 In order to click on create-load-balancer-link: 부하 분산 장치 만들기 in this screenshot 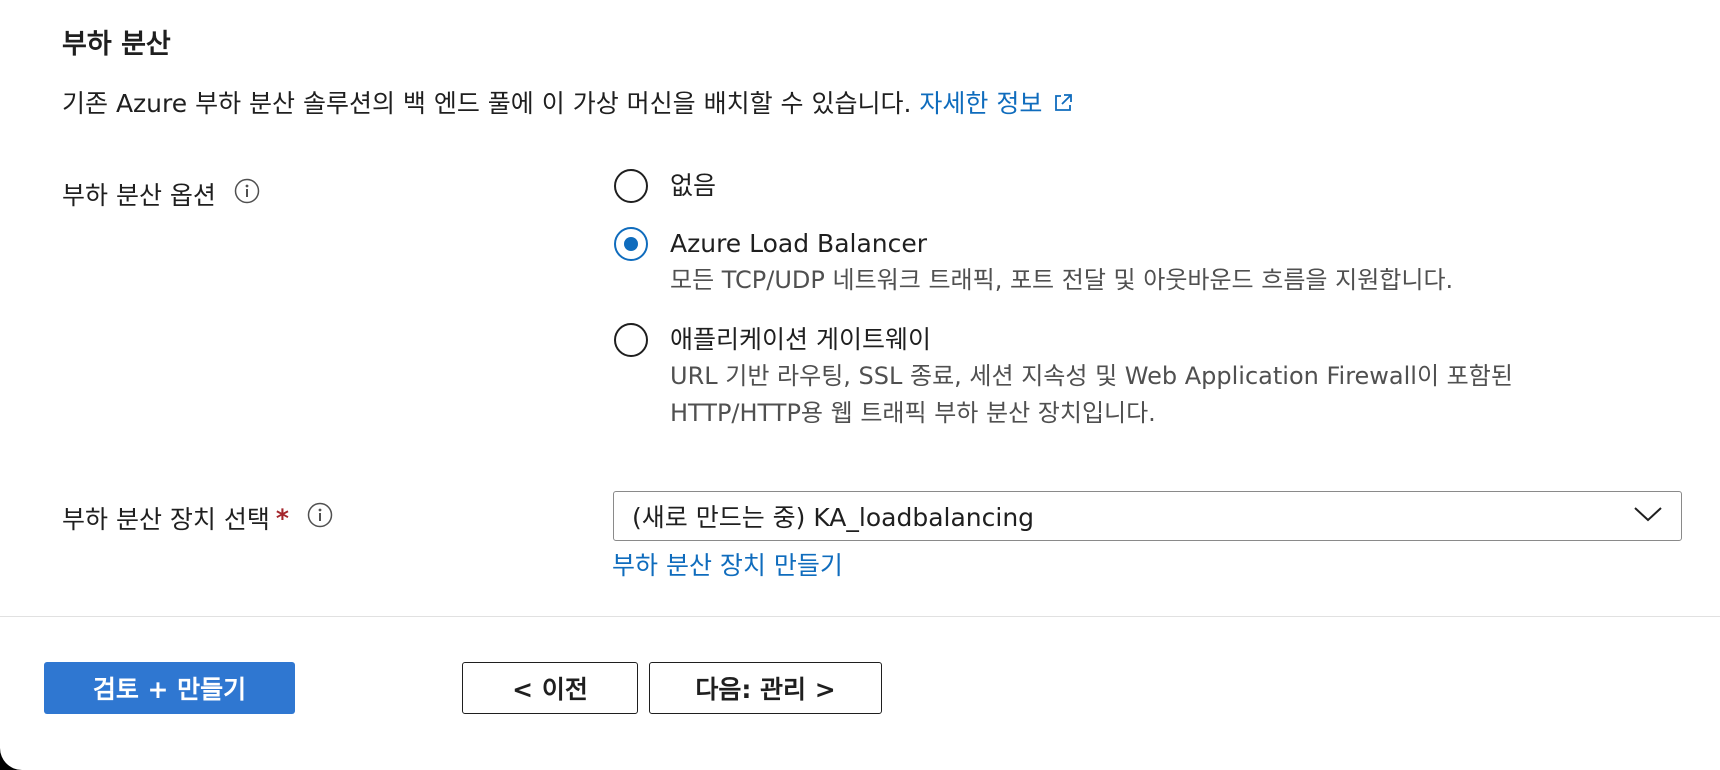, I will do `click(727, 564)`.